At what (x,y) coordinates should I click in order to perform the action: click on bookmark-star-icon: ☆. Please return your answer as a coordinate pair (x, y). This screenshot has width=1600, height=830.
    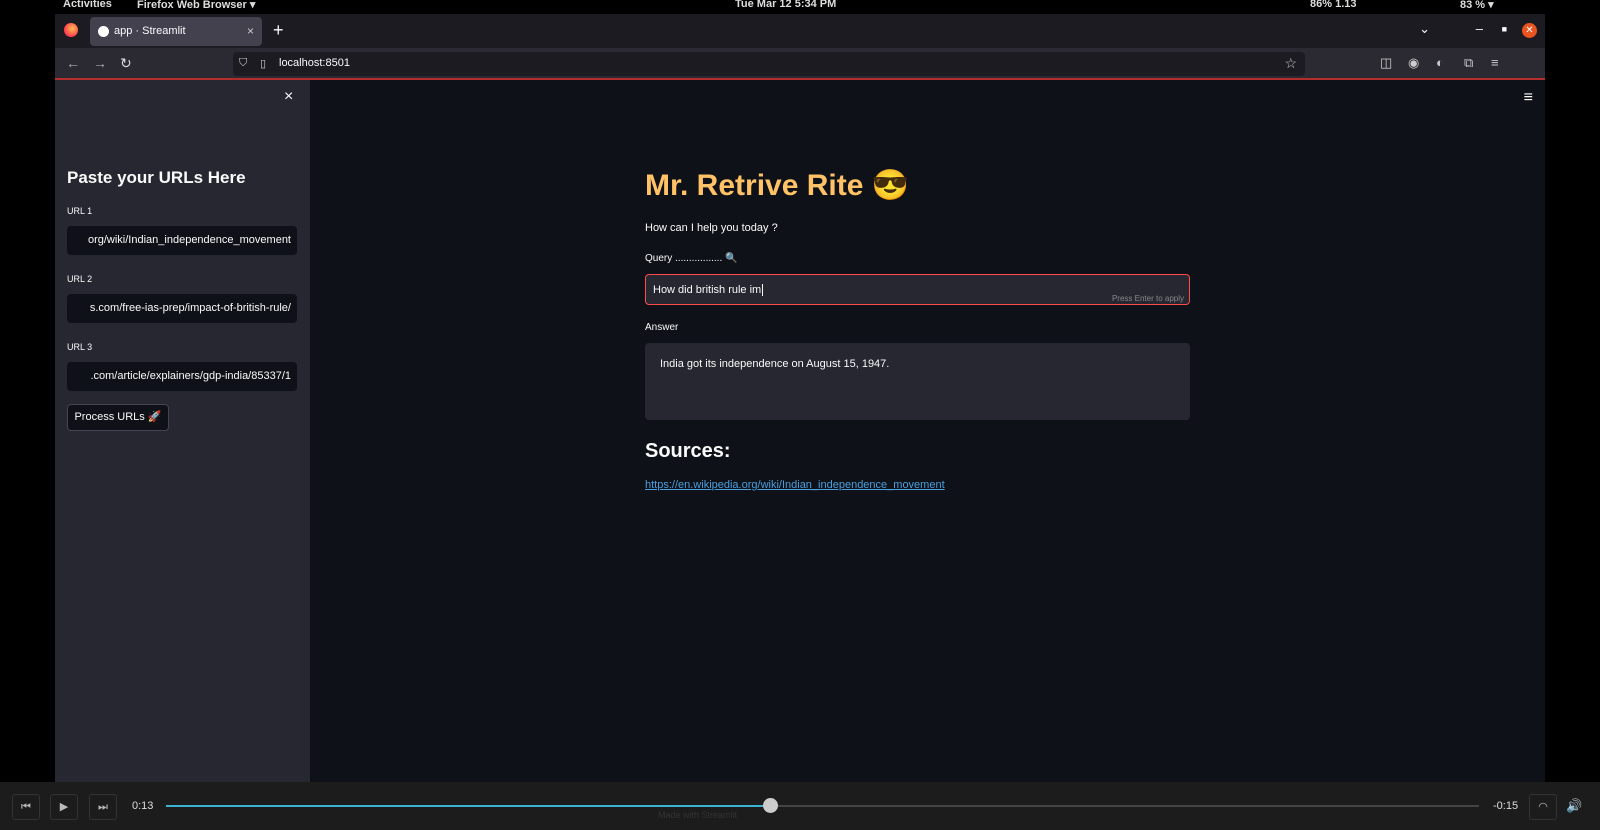
    Looking at the image, I should click on (1290, 63).